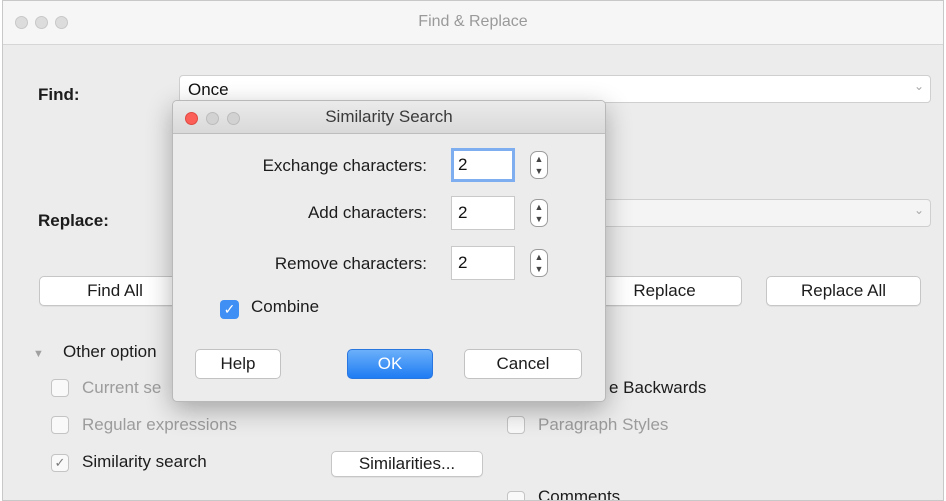 The height and width of the screenshot is (501, 946). I want to click on paragraph-styles-checkbox, so click(516, 425).